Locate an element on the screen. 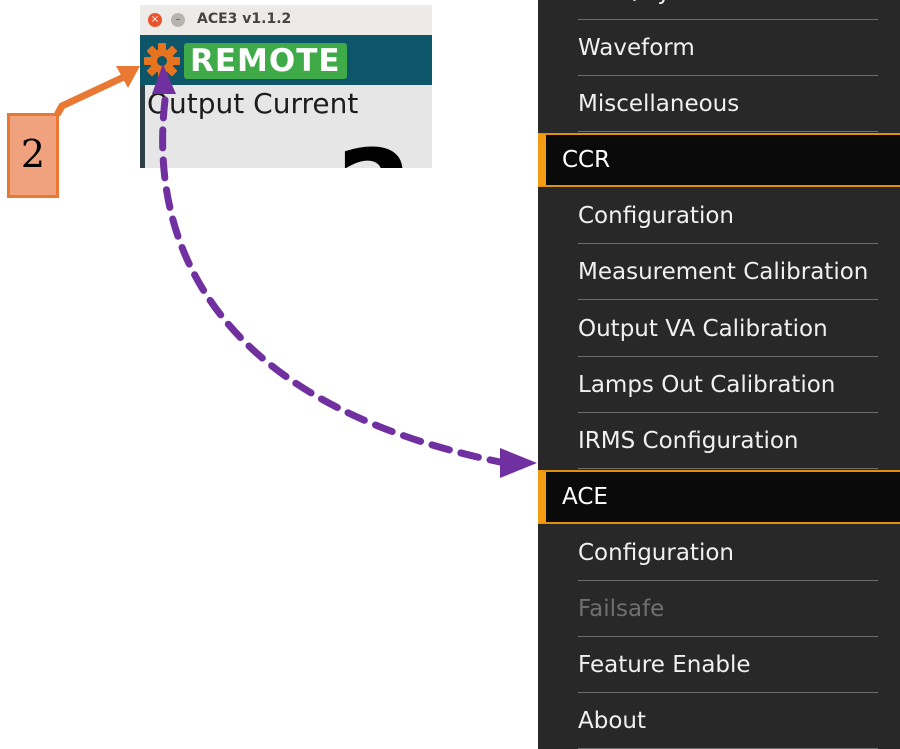 This screenshot has height=749, width=900. callout-arrow-line is located at coordinates (92, 94).